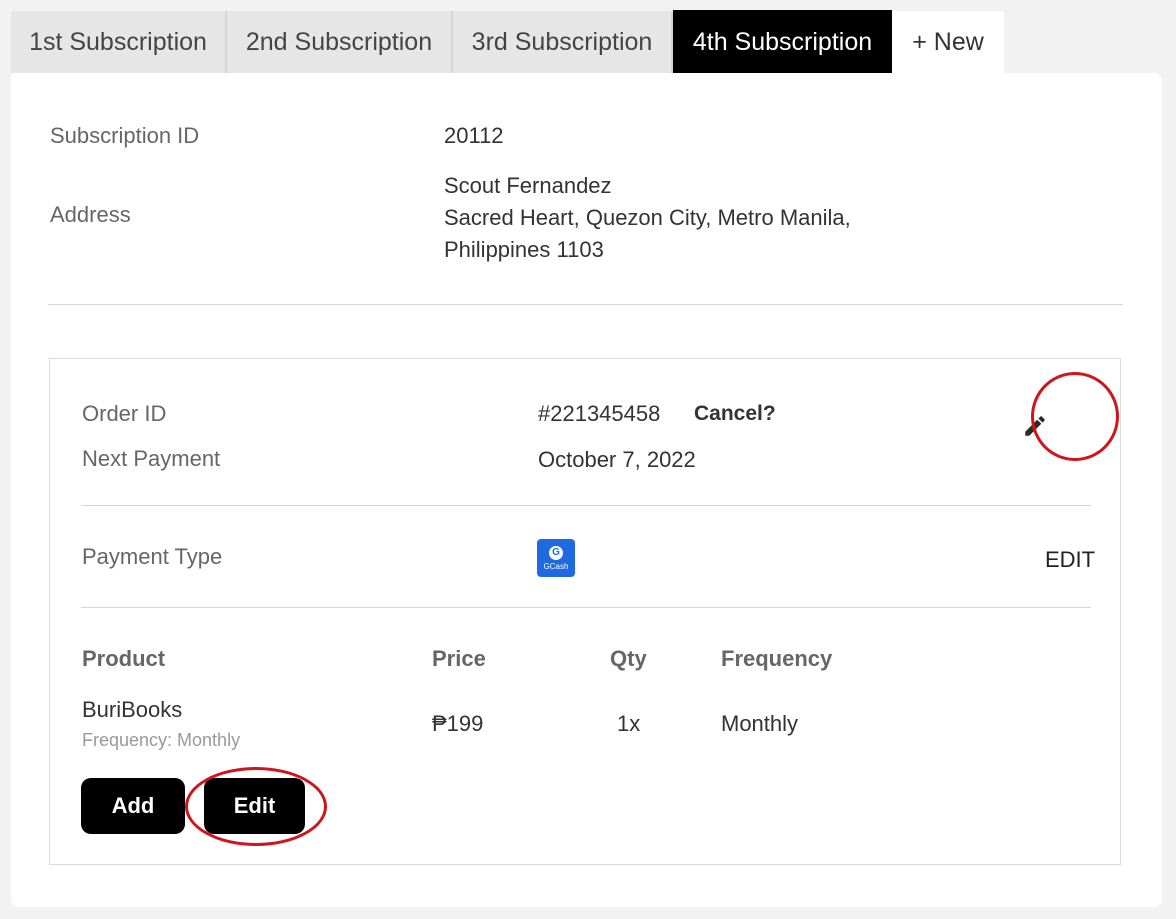 This screenshot has width=1176, height=919. Describe the element at coordinates (152, 556) in the screenshot. I see `payment-type-label: Payment Type` at that location.